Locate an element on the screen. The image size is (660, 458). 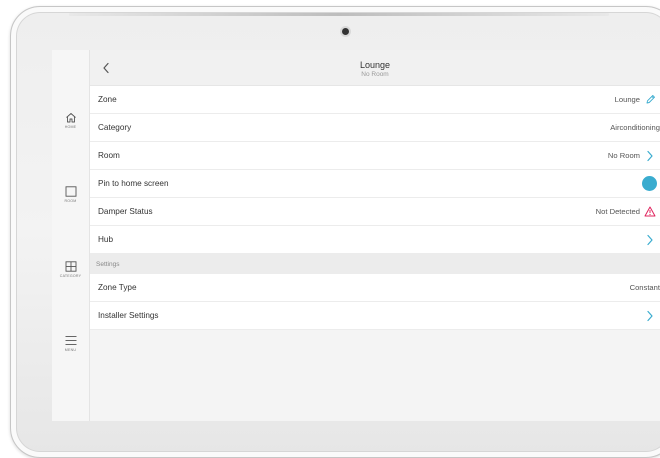
sidebar-item-home: HOME is located at coordinates (70, 129).